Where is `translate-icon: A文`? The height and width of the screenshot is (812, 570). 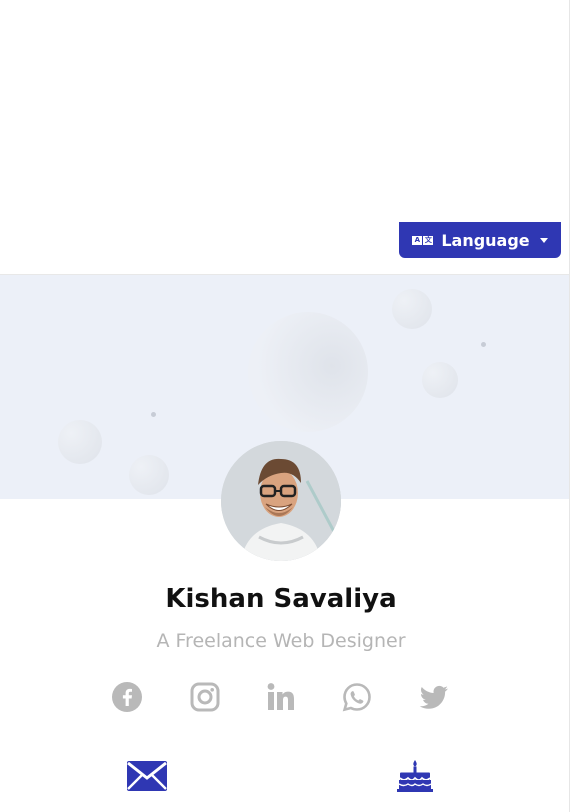 translate-icon: A文 is located at coordinates (423, 240).